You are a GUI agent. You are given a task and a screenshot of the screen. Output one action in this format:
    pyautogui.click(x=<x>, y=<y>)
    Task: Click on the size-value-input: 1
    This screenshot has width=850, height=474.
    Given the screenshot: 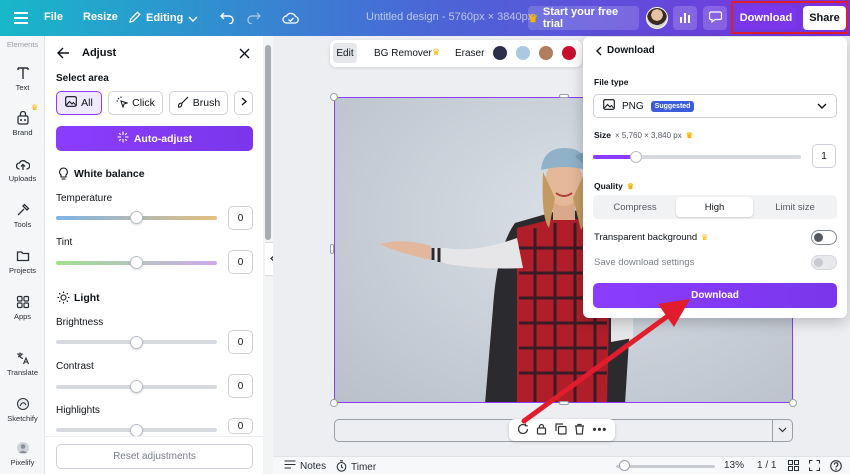 What is the action you would take?
    pyautogui.click(x=824, y=156)
    